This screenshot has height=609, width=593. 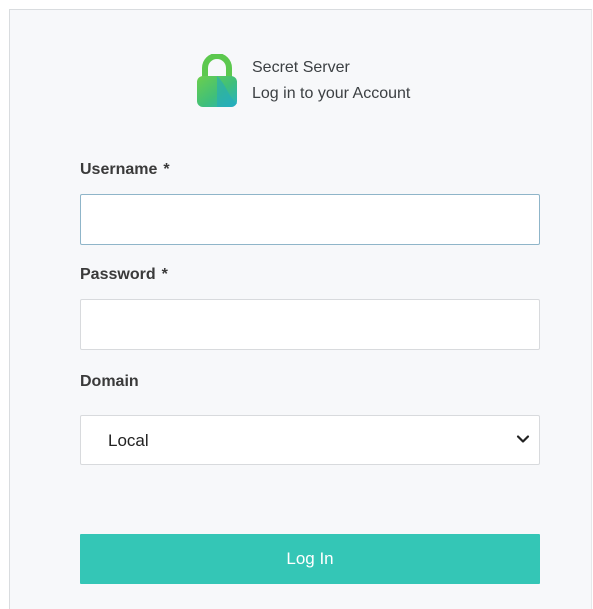 I want to click on app-name: Secret Server, so click(x=301, y=67).